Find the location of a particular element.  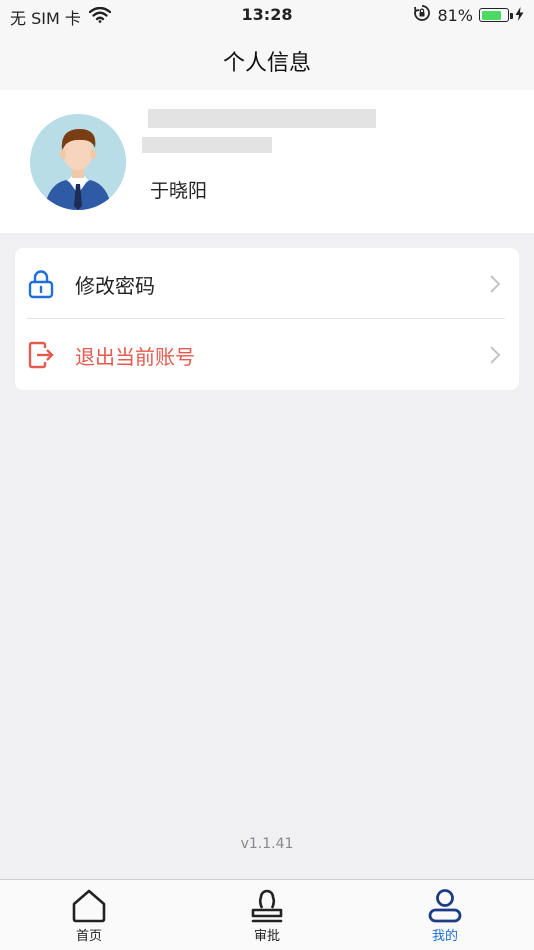

tab-label: 我的 is located at coordinates (444, 936).